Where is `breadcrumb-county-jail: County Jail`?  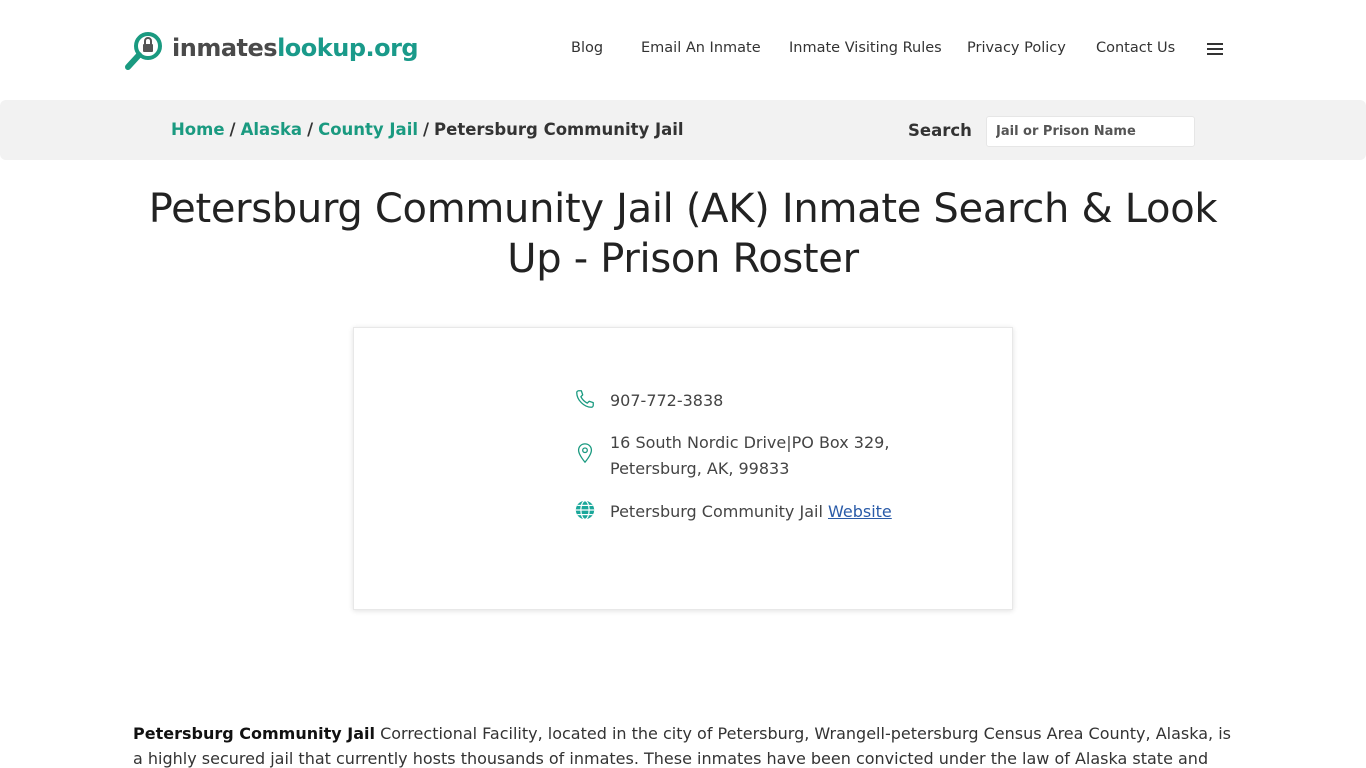 breadcrumb-county-jail: County Jail is located at coordinates (368, 129).